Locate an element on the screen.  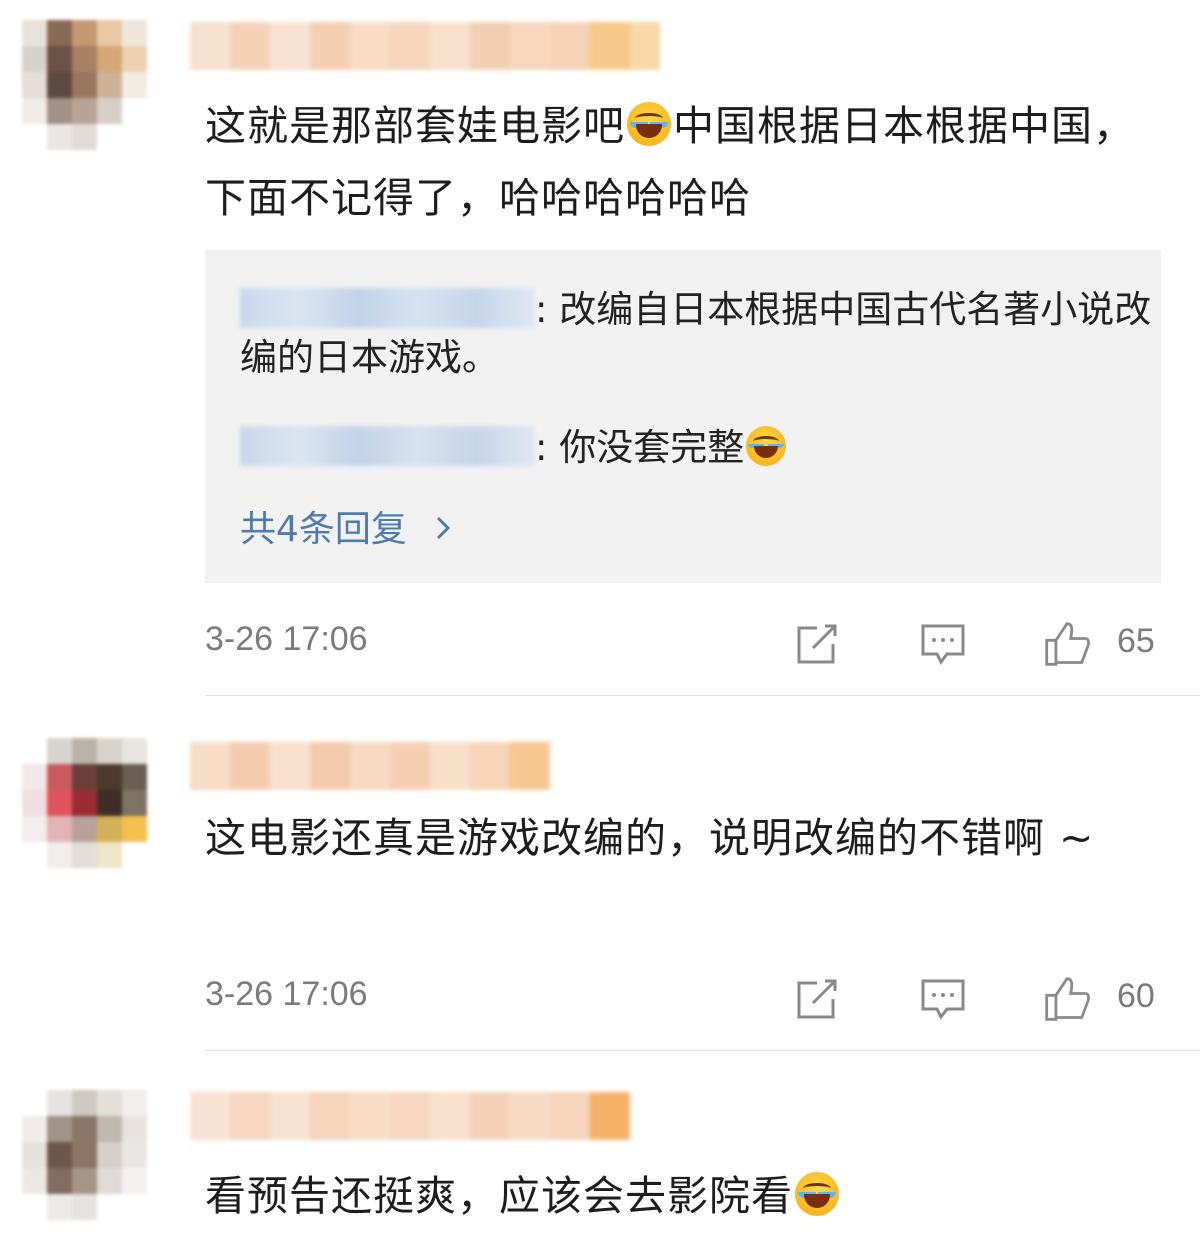
comment-text: 这电影还真是游戏改编的，说明改编的不错啊 ~ is located at coordinates (650, 838).